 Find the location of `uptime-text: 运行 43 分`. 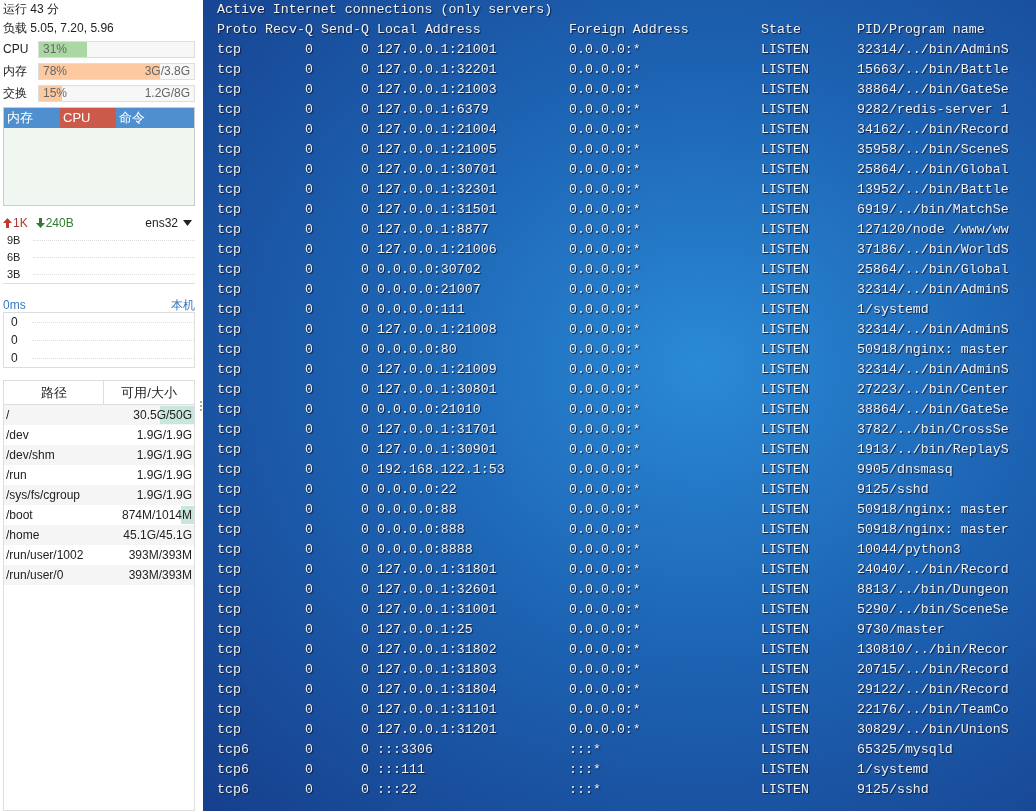

uptime-text: 运行 43 分 is located at coordinates (31, 9).